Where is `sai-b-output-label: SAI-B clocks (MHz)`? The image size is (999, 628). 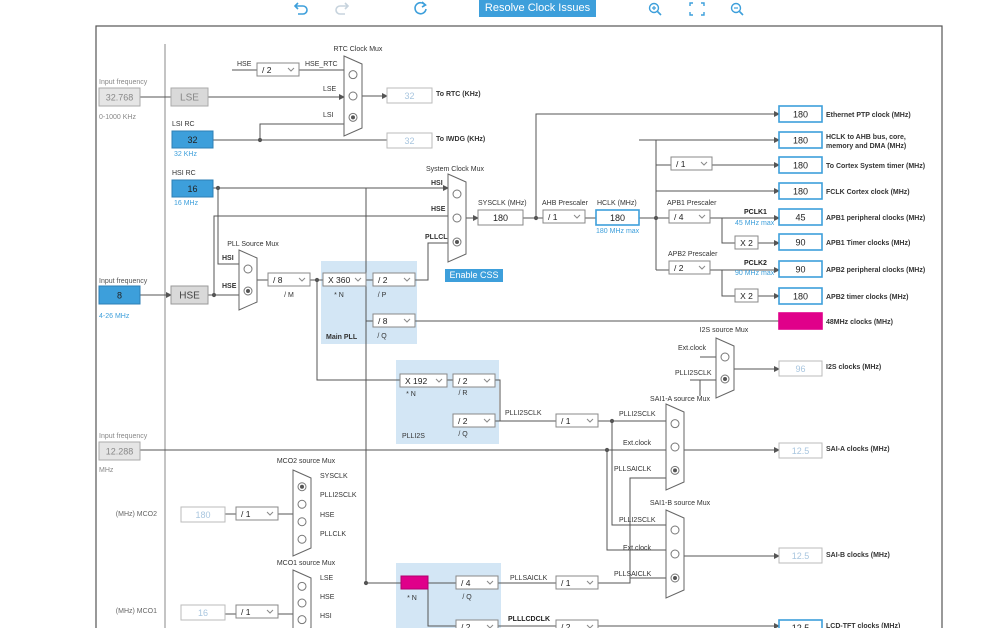 sai-b-output-label: SAI-B clocks (MHz) is located at coordinates (858, 555).